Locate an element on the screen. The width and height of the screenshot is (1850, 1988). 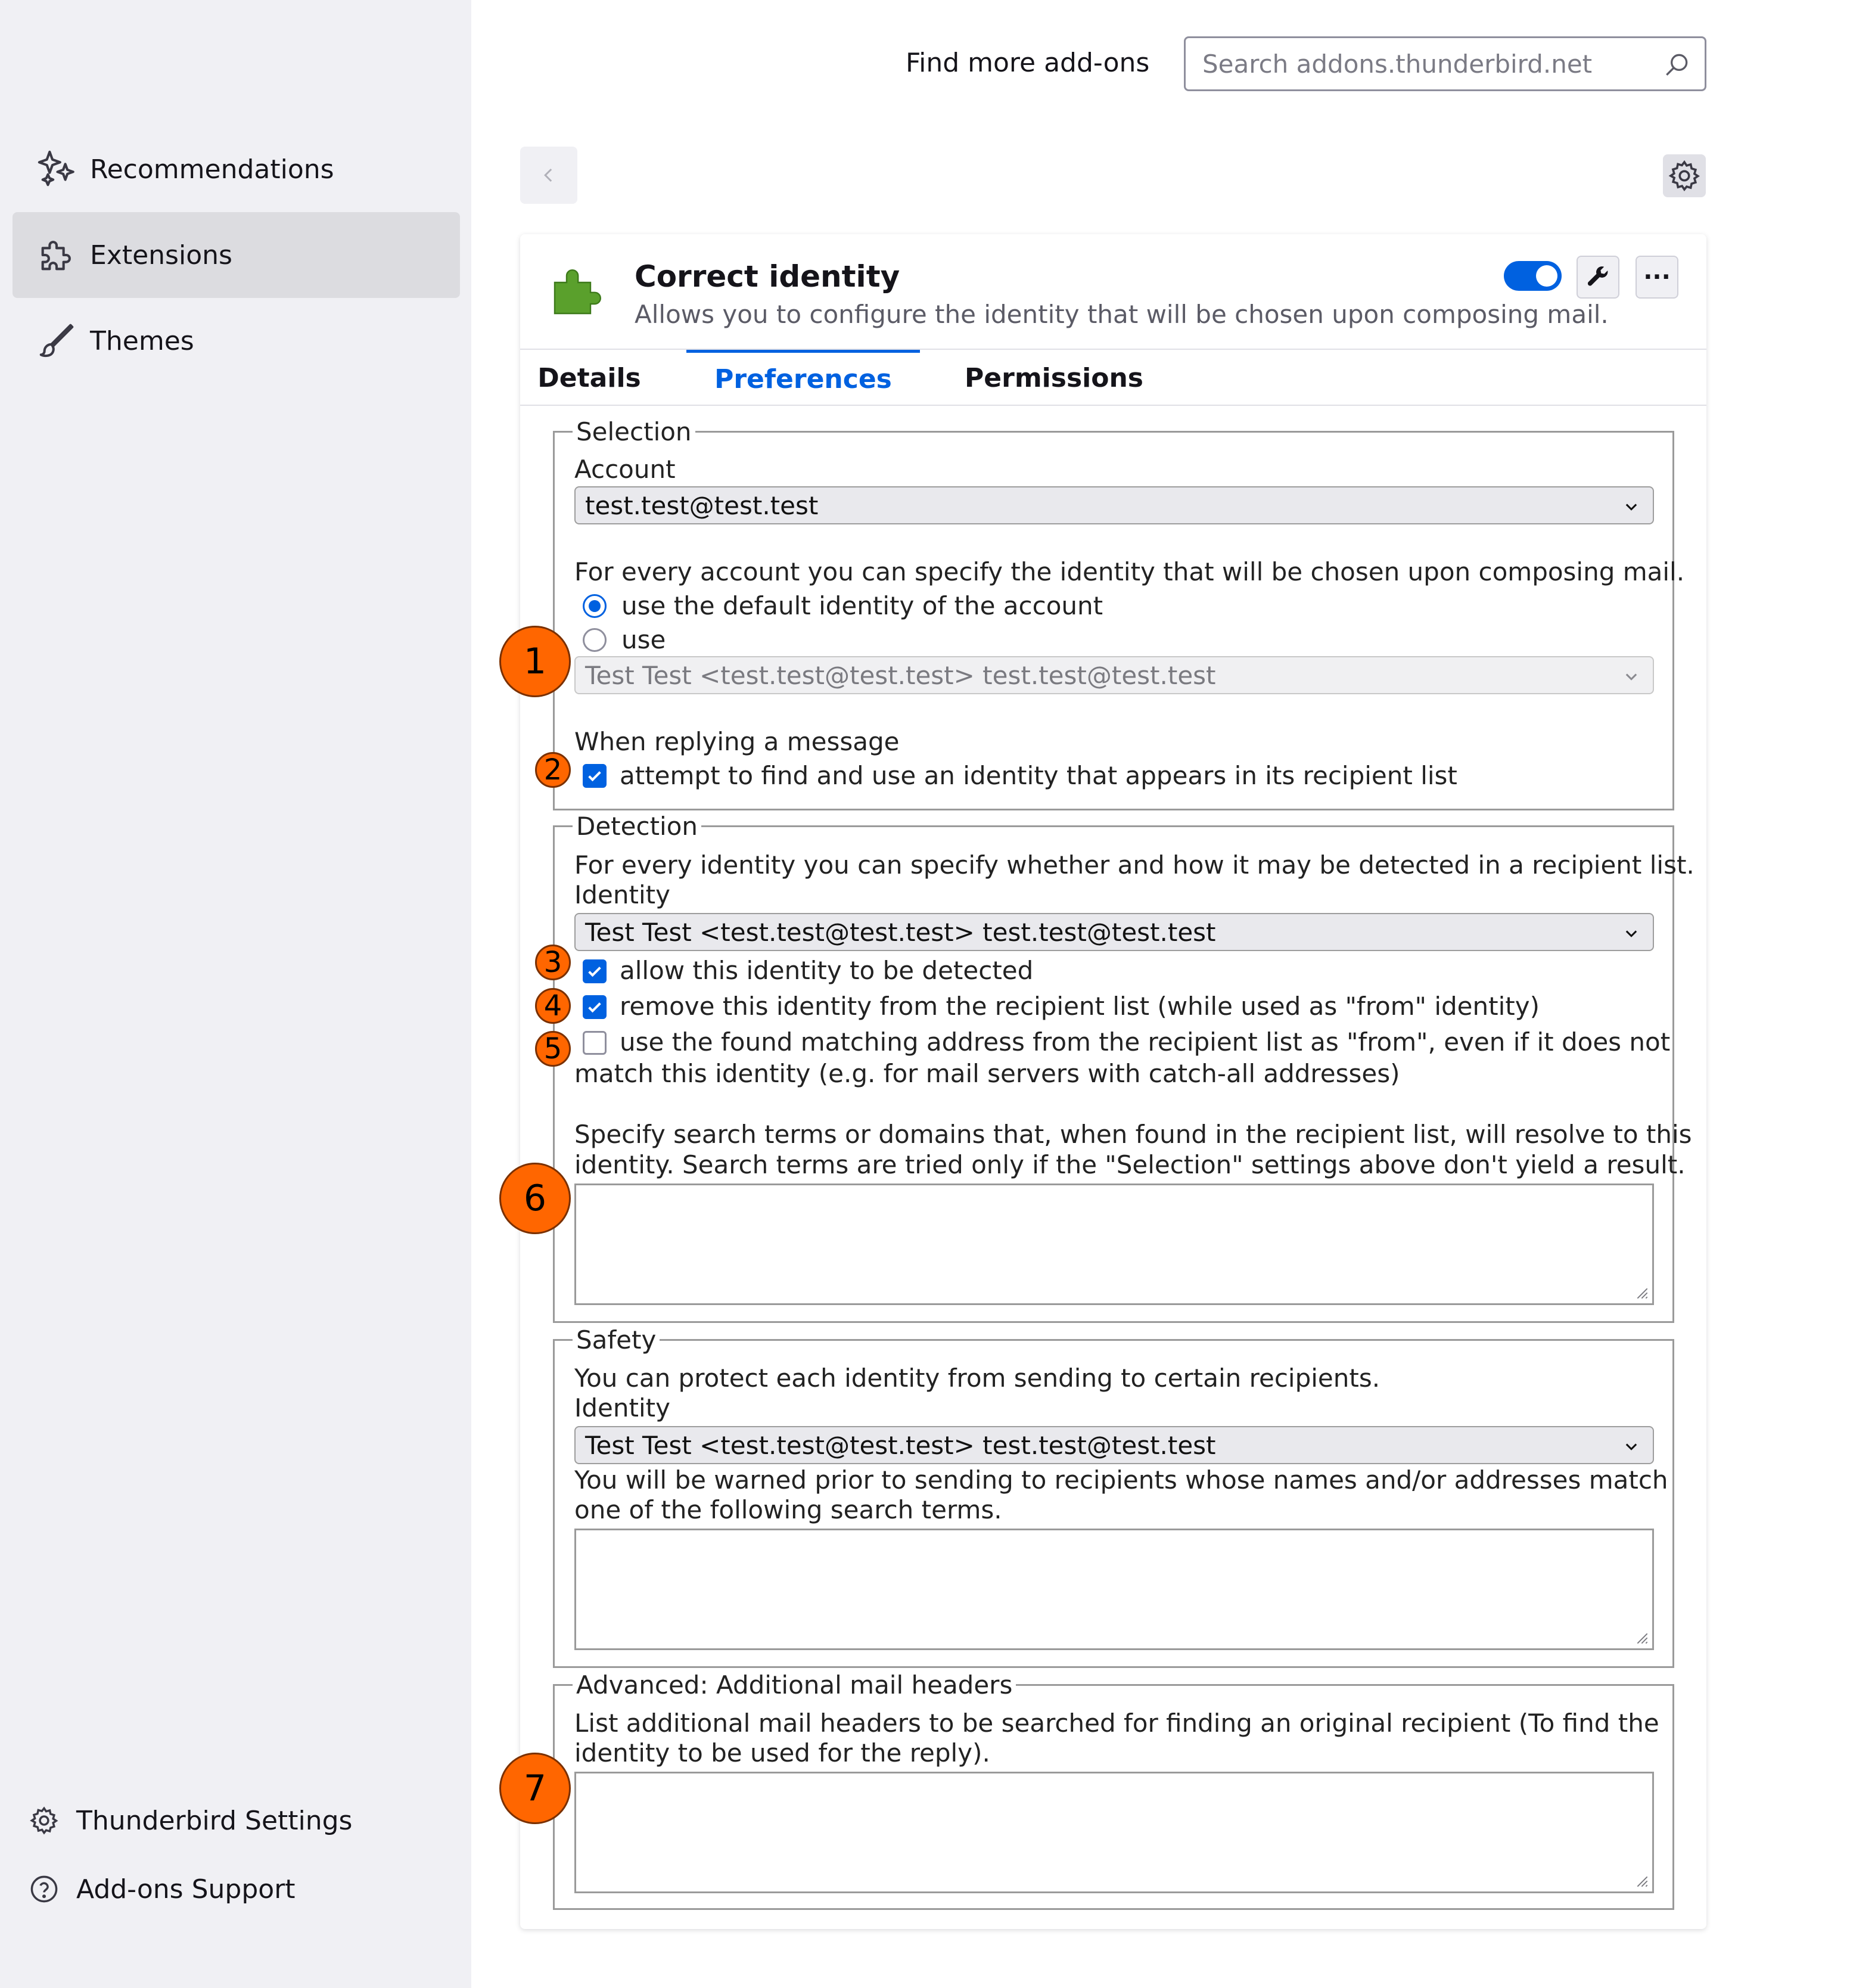
find-more-addons-label: Find more add-ons is located at coordinates (1028, 63).